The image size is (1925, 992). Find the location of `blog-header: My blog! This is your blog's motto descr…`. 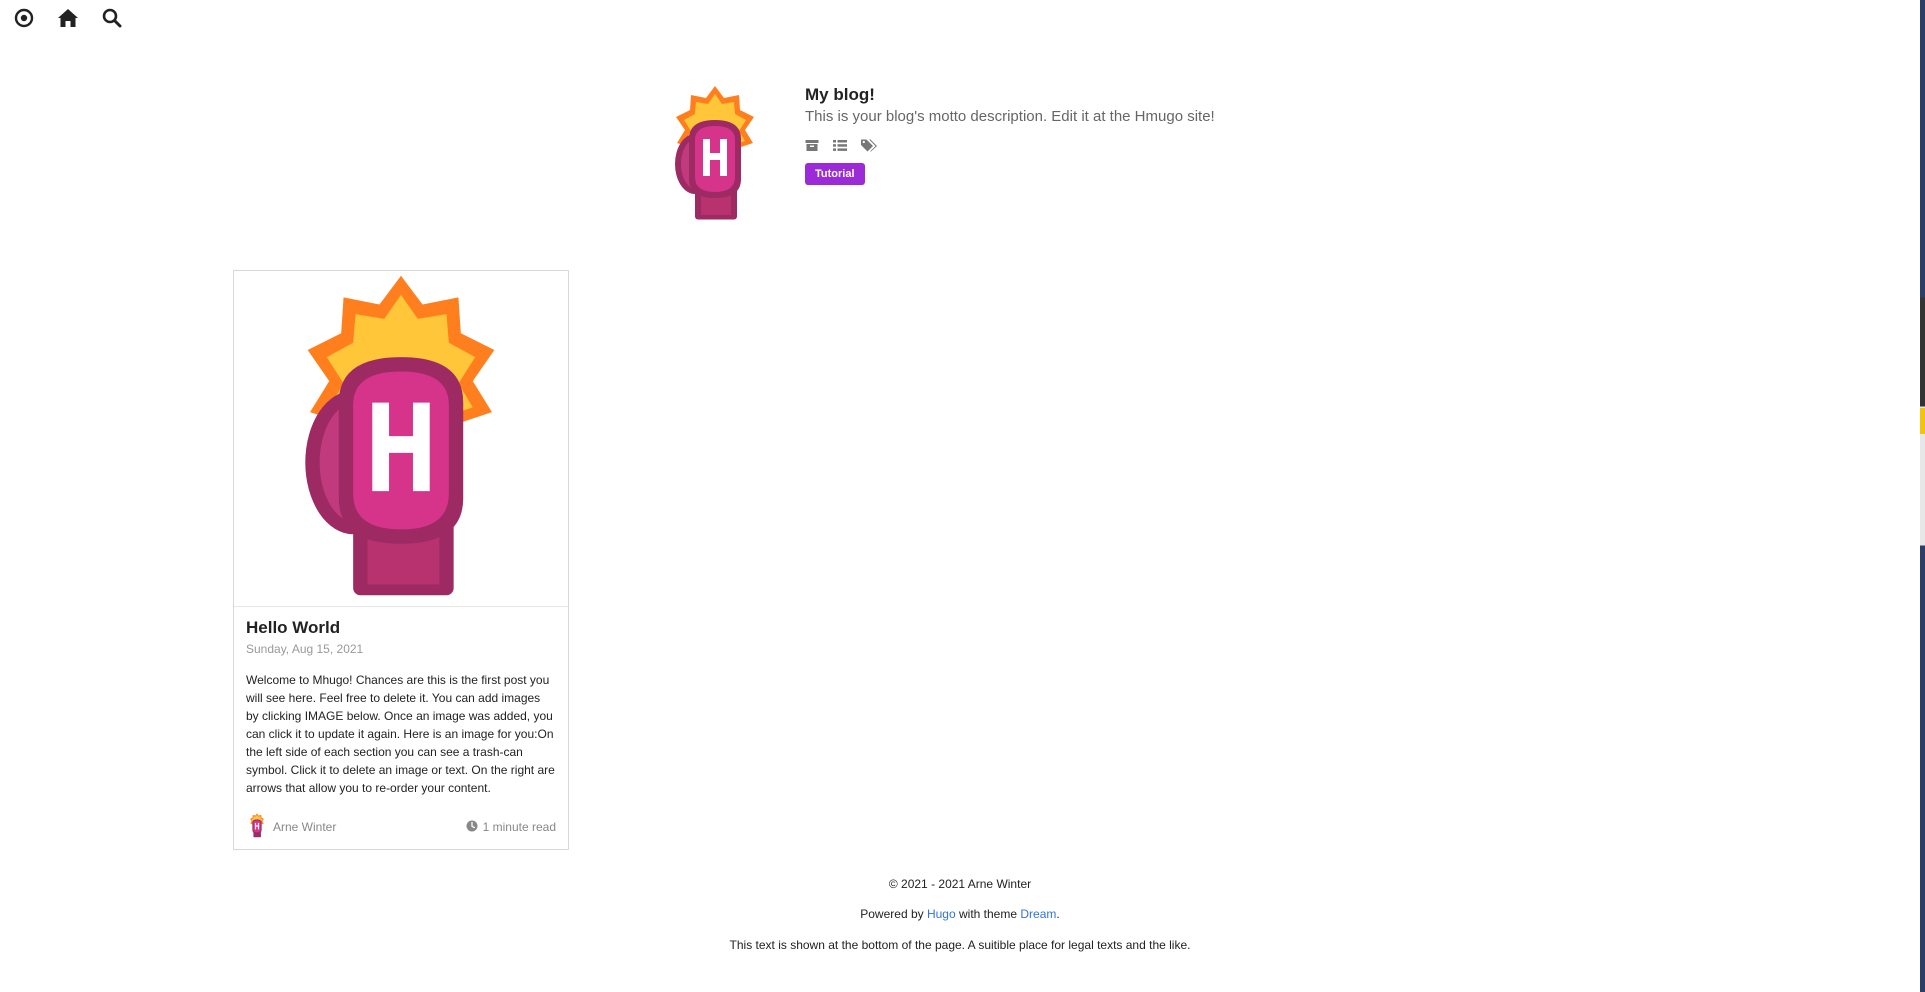

blog-header: My blog! This is your blog's motto descr… is located at coordinates (940, 154).